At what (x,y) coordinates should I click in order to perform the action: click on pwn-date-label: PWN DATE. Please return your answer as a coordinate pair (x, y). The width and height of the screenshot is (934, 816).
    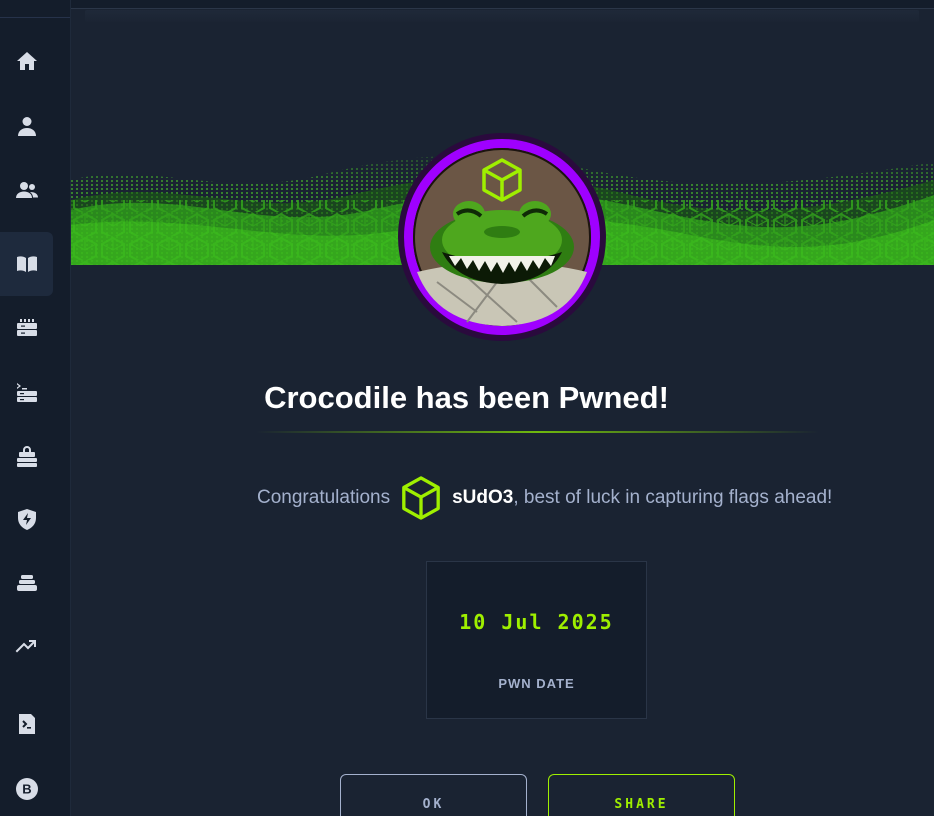
    Looking at the image, I should click on (536, 683).